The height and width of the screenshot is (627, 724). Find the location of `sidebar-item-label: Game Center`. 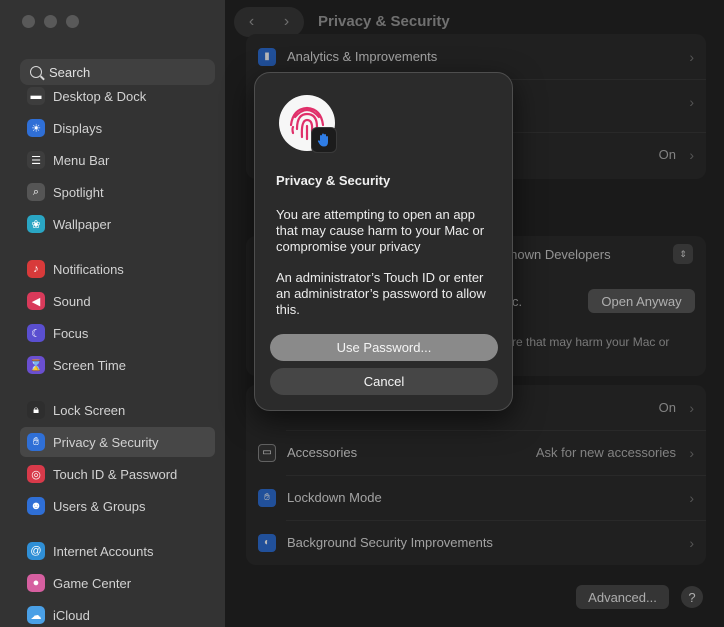

sidebar-item-label: Game Center is located at coordinates (92, 583).